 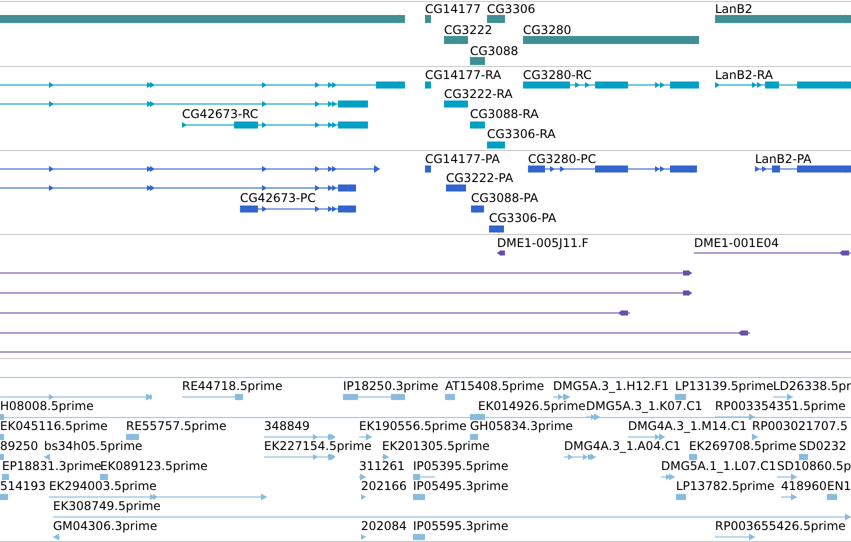 What do you see at coordinates (480, 178) in the screenshot?
I see `feature-label: CG3222-PA` at bounding box center [480, 178].